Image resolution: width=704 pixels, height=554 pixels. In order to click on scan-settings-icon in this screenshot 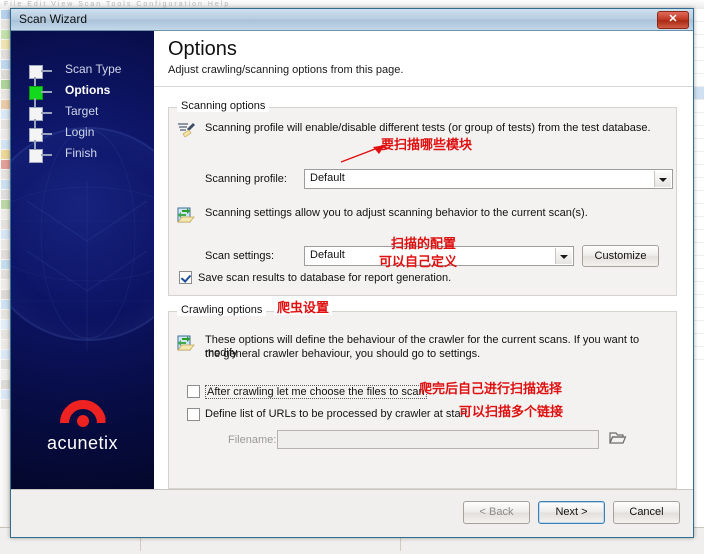, I will do `click(187, 216)`.